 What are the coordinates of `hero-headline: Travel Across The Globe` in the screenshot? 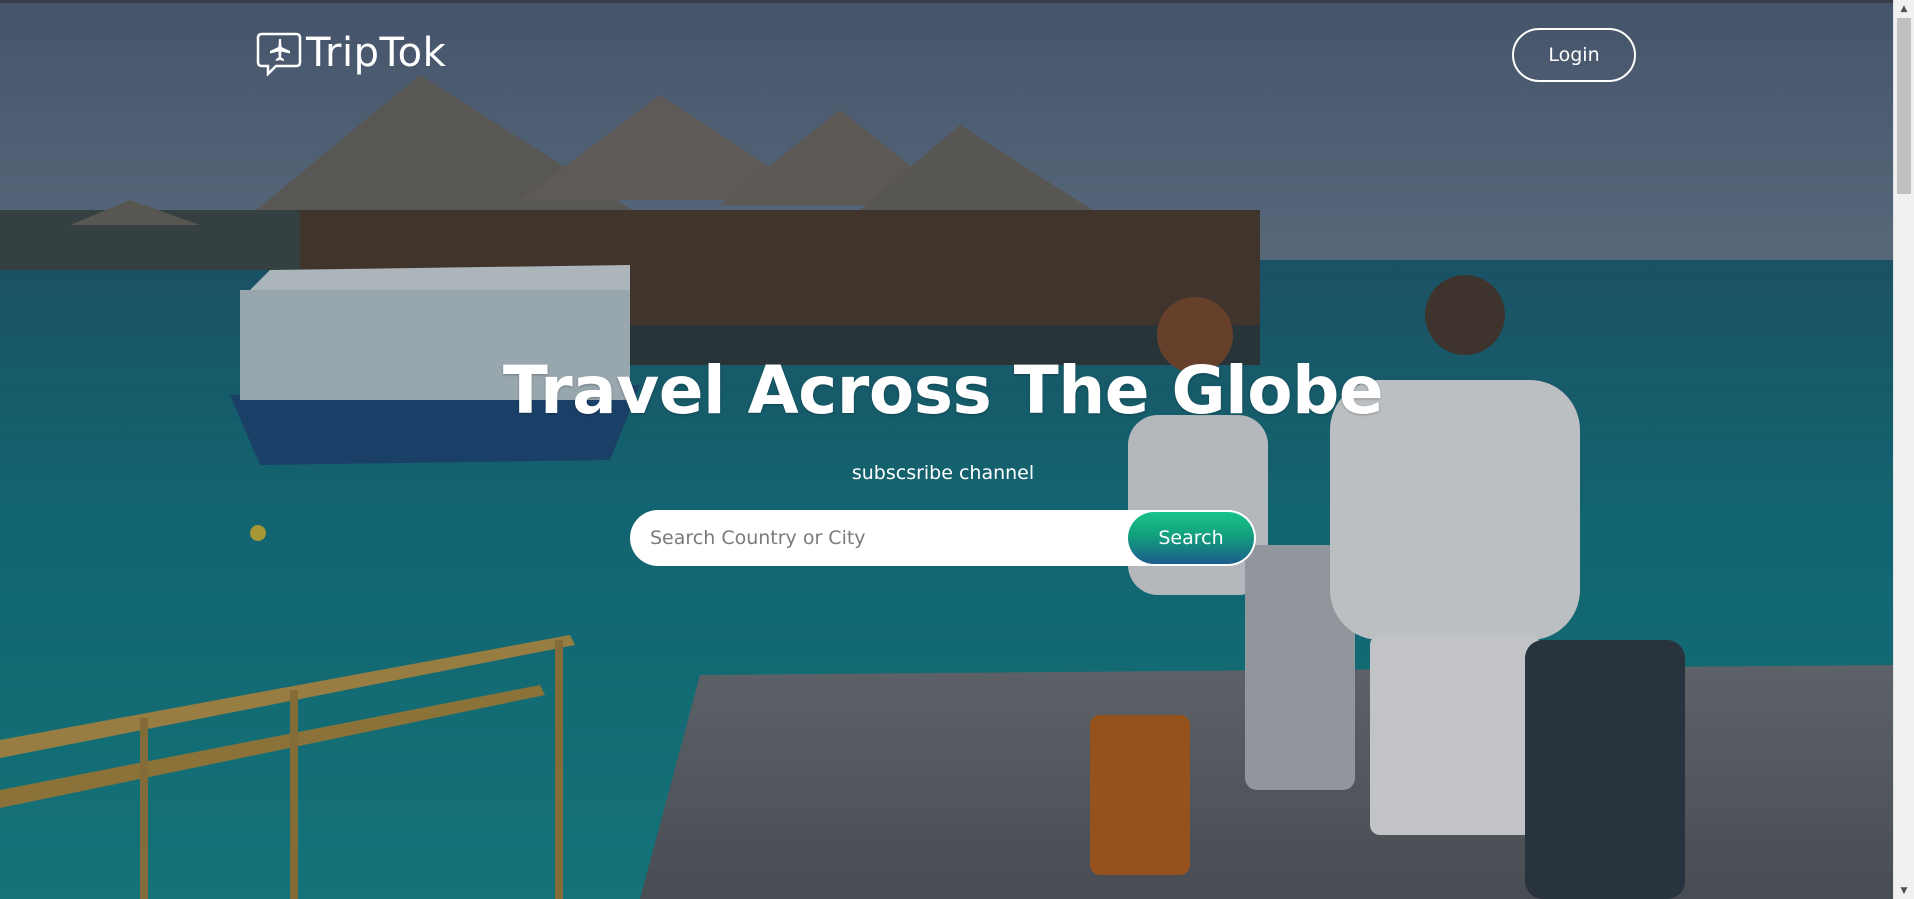 It's located at (943, 390).